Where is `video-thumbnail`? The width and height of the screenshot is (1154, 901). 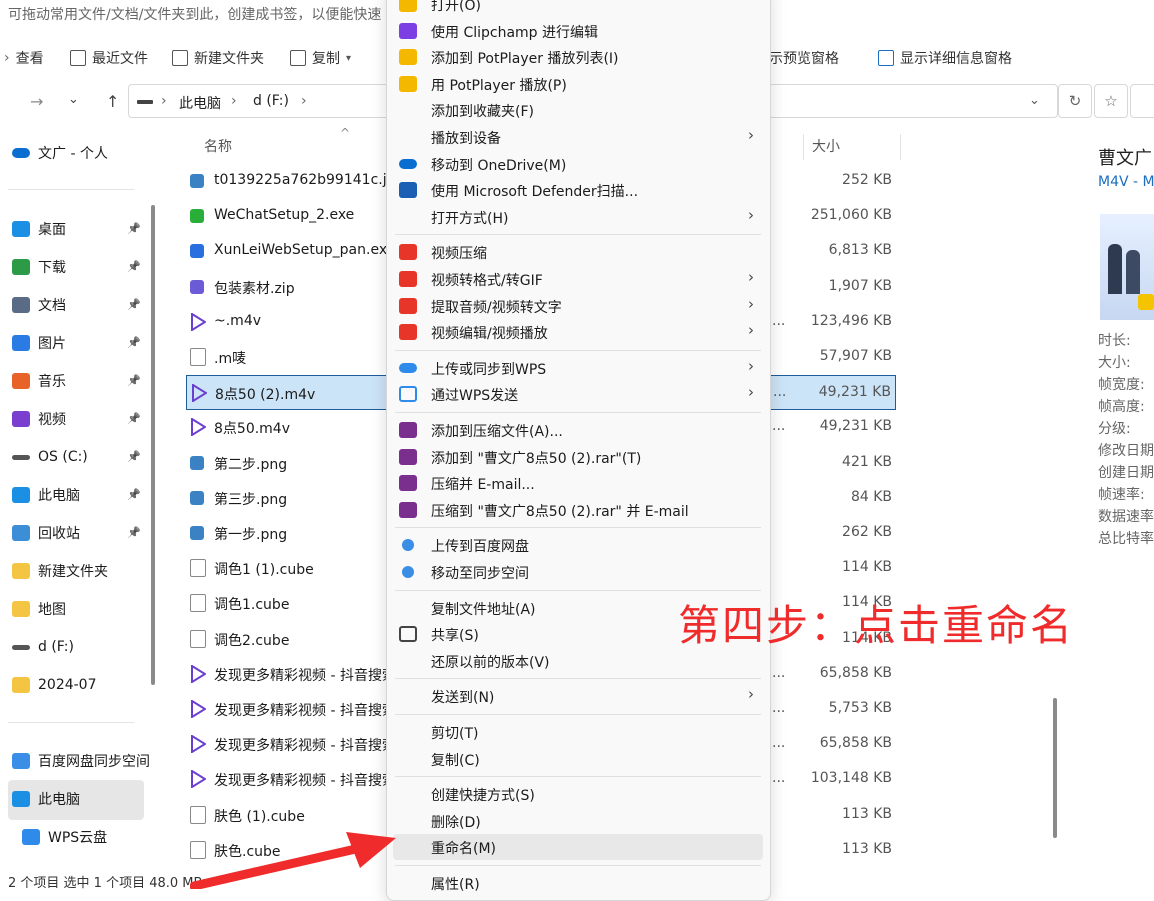 video-thumbnail is located at coordinates (1127, 267).